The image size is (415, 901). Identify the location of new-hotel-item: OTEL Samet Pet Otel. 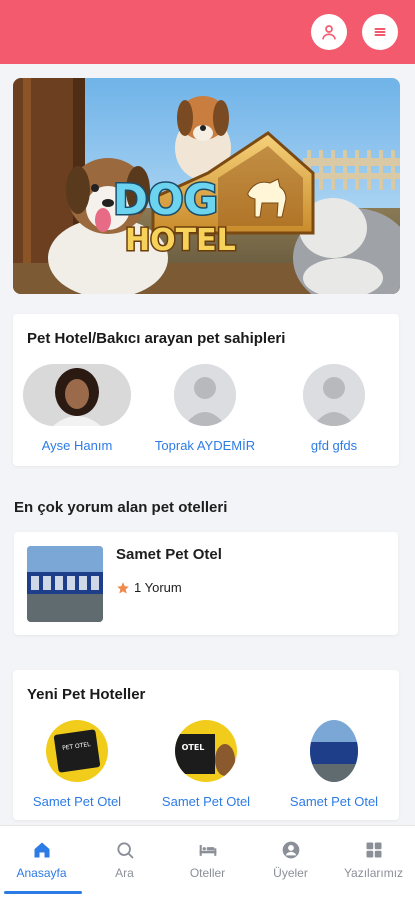
(206, 764).